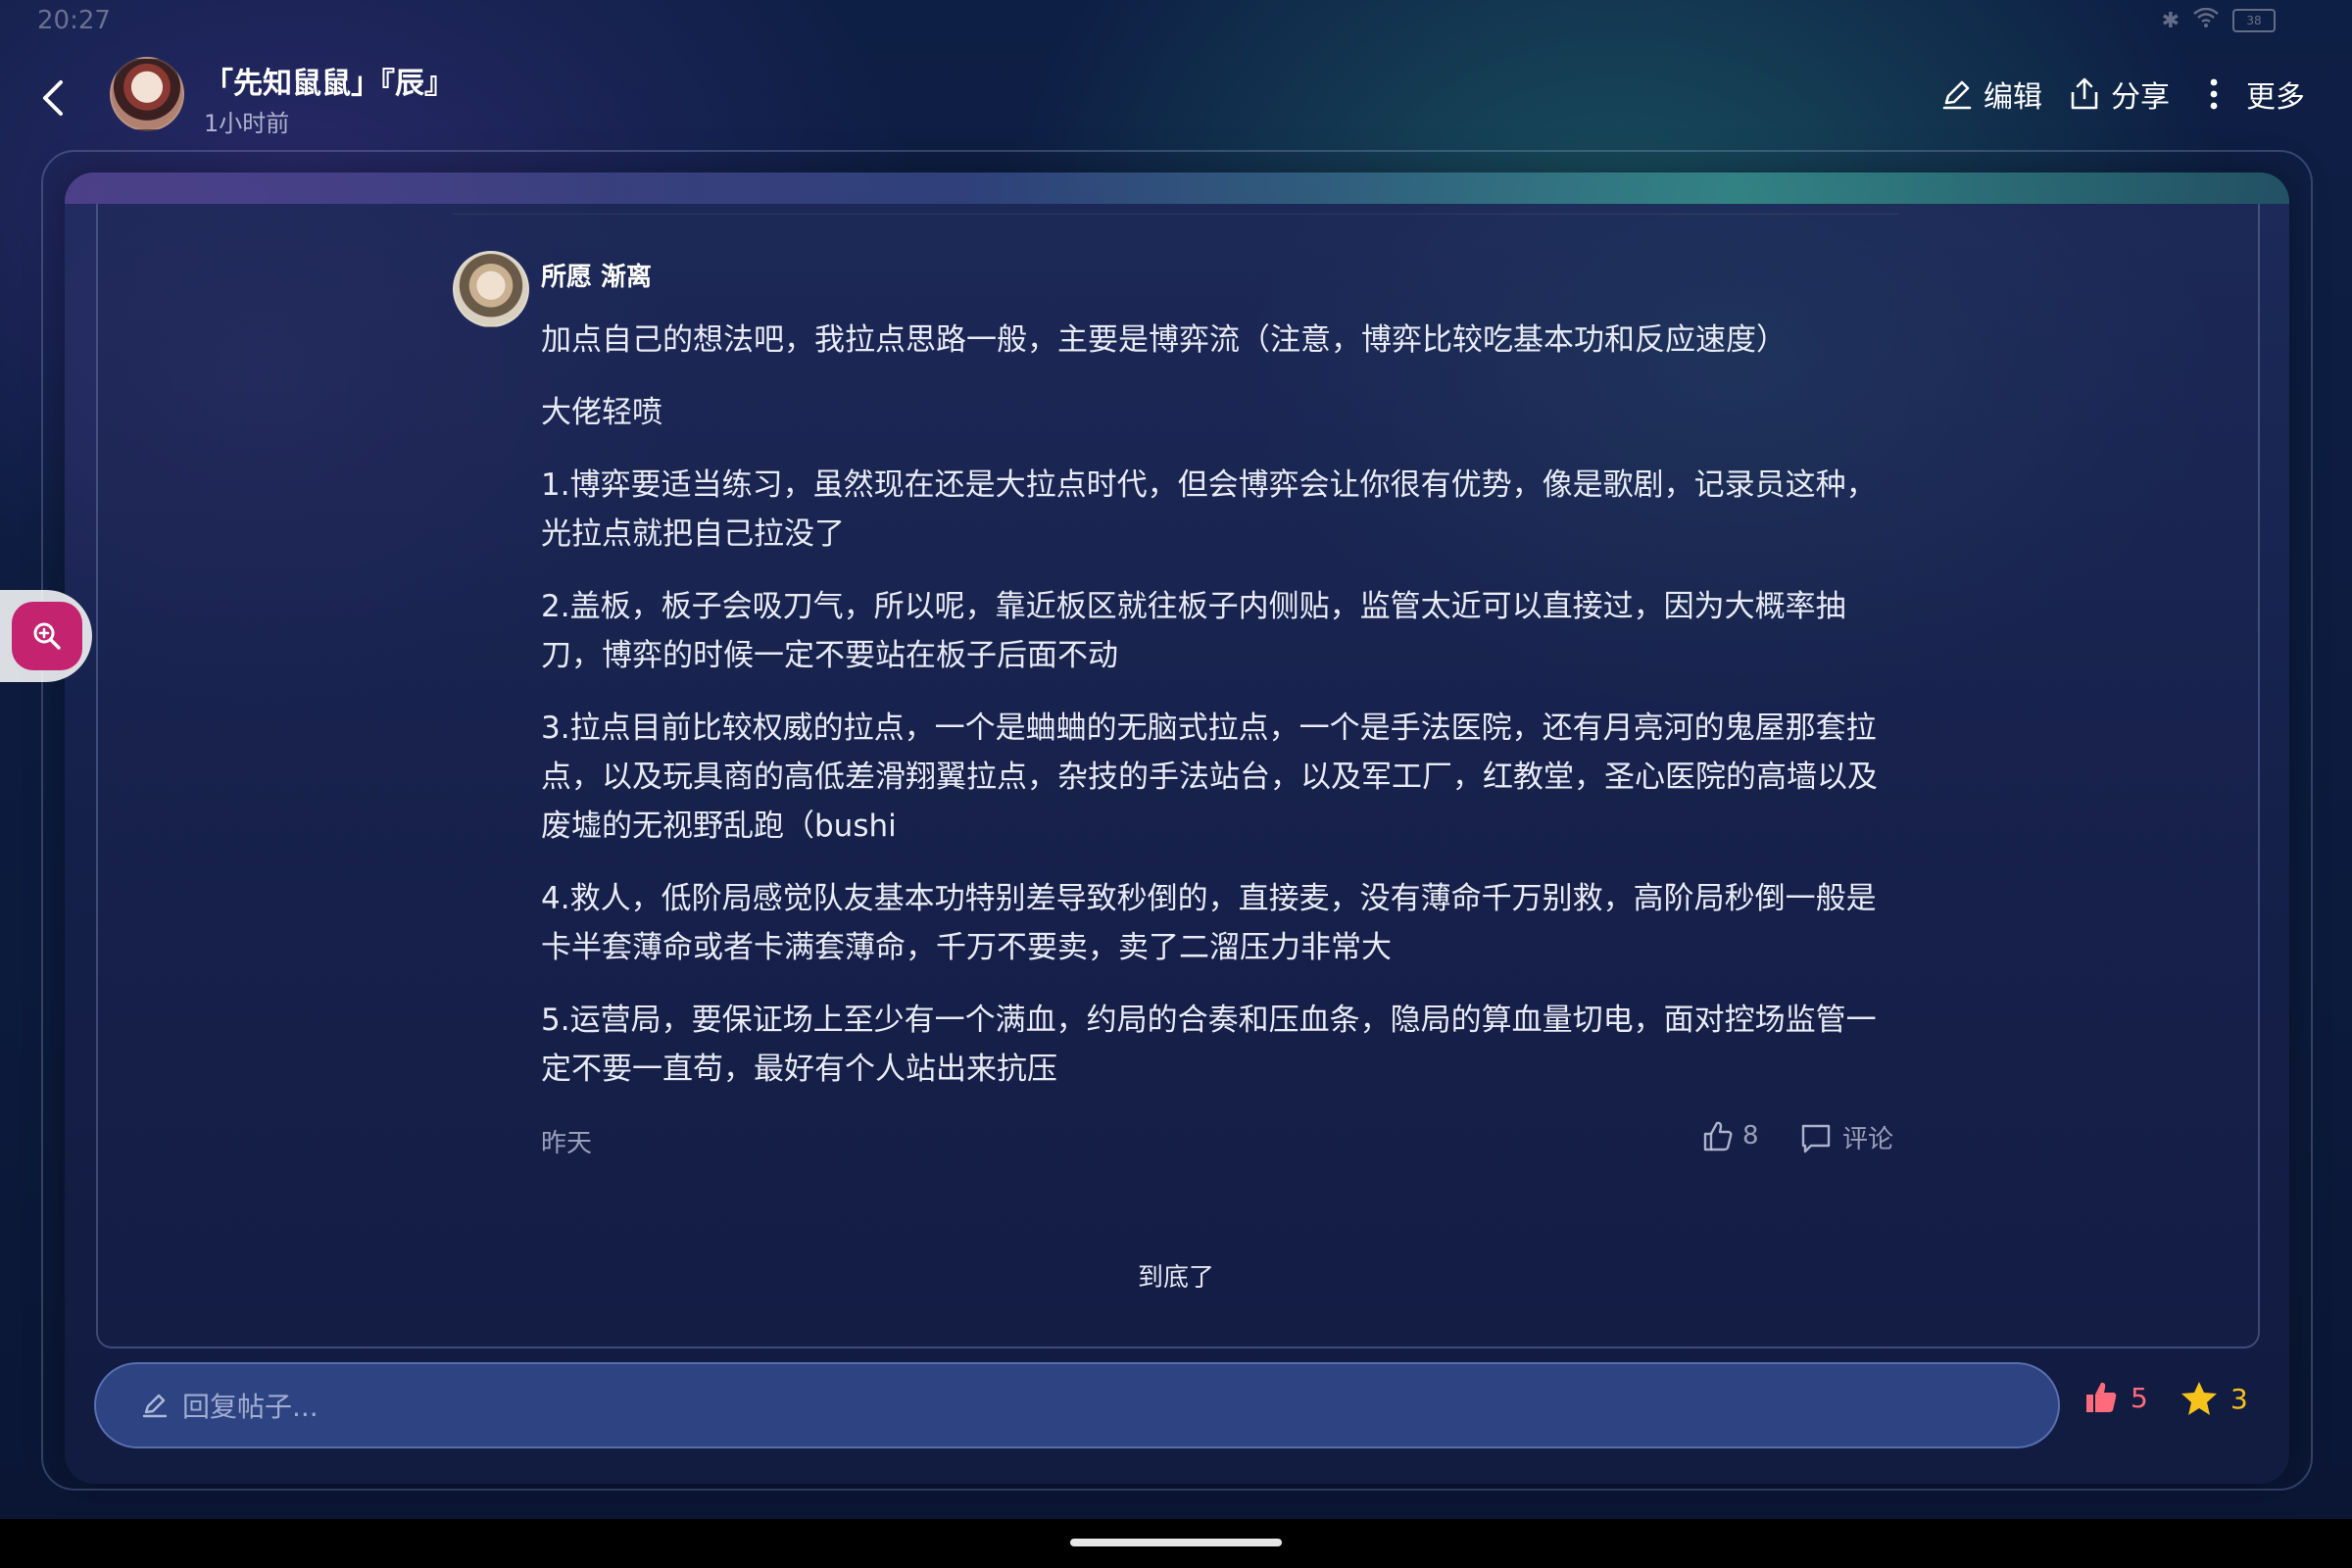 The width and height of the screenshot is (2352, 1568). I want to click on pencil-icon, so click(155, 1405).